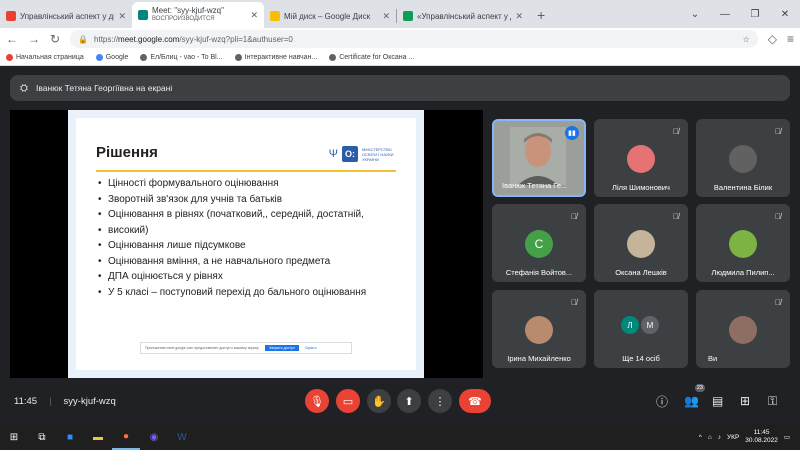 This screenshot has width=800, height=450. Describe the element at coordinates (111, 57) in the screenshot. I see `bookmark-item: Google` at that location.